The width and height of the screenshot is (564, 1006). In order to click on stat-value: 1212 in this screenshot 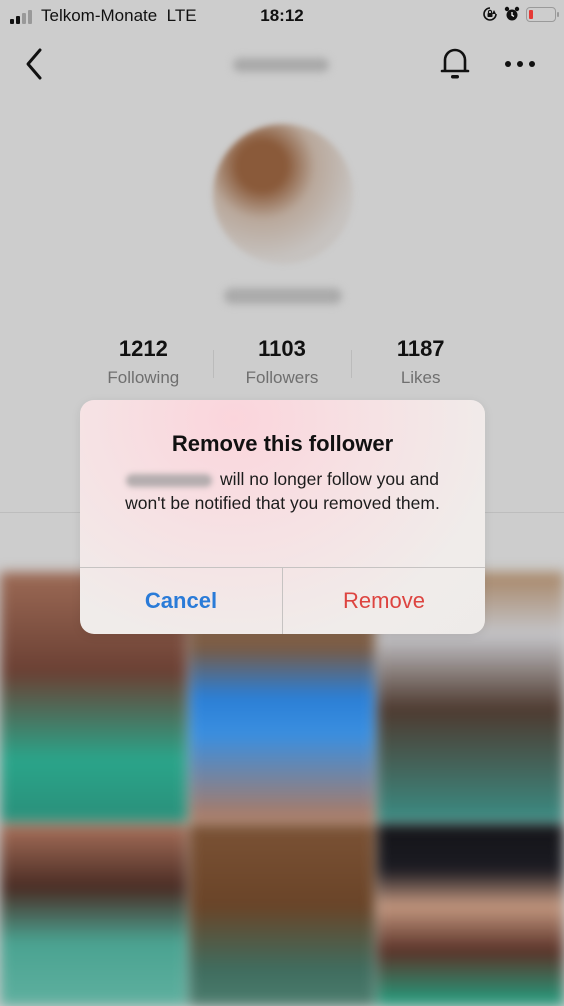, I will do `click(143, 348)`.